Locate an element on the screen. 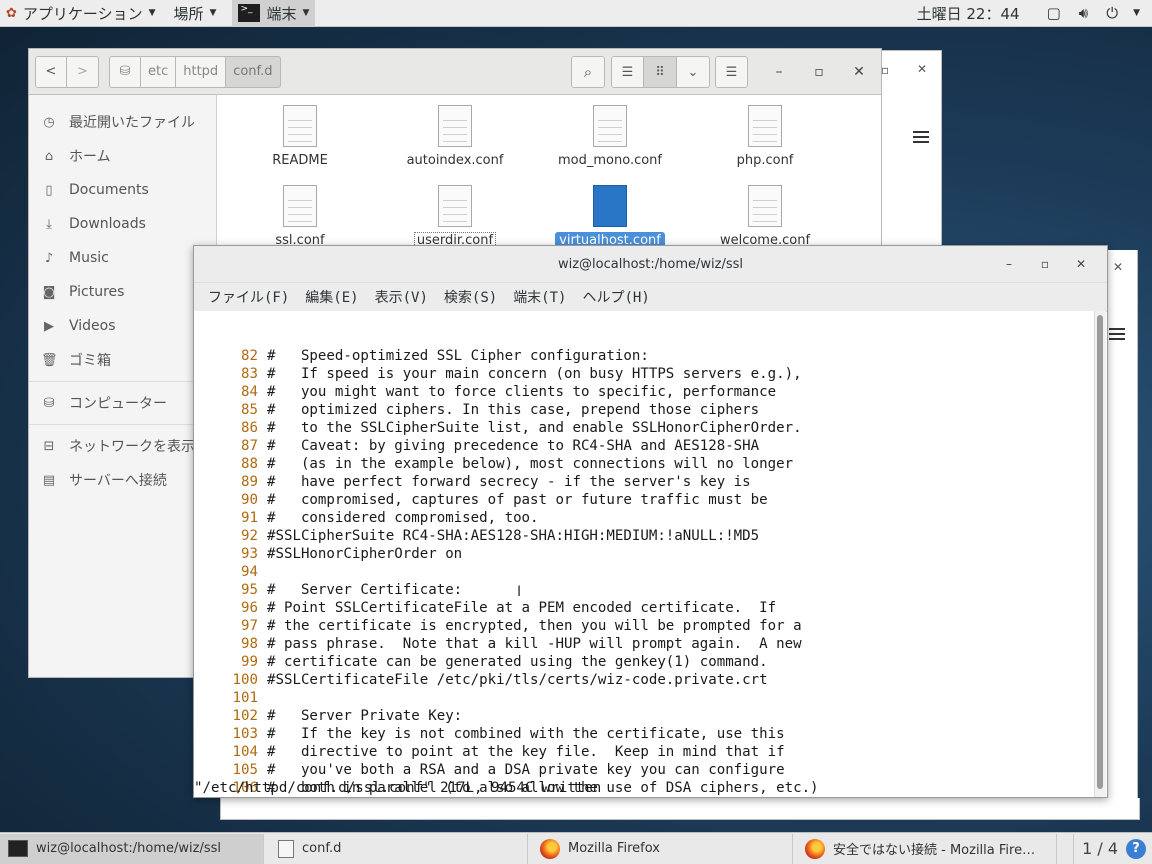  places-label: 場所 is located at coordinates (188, 13).